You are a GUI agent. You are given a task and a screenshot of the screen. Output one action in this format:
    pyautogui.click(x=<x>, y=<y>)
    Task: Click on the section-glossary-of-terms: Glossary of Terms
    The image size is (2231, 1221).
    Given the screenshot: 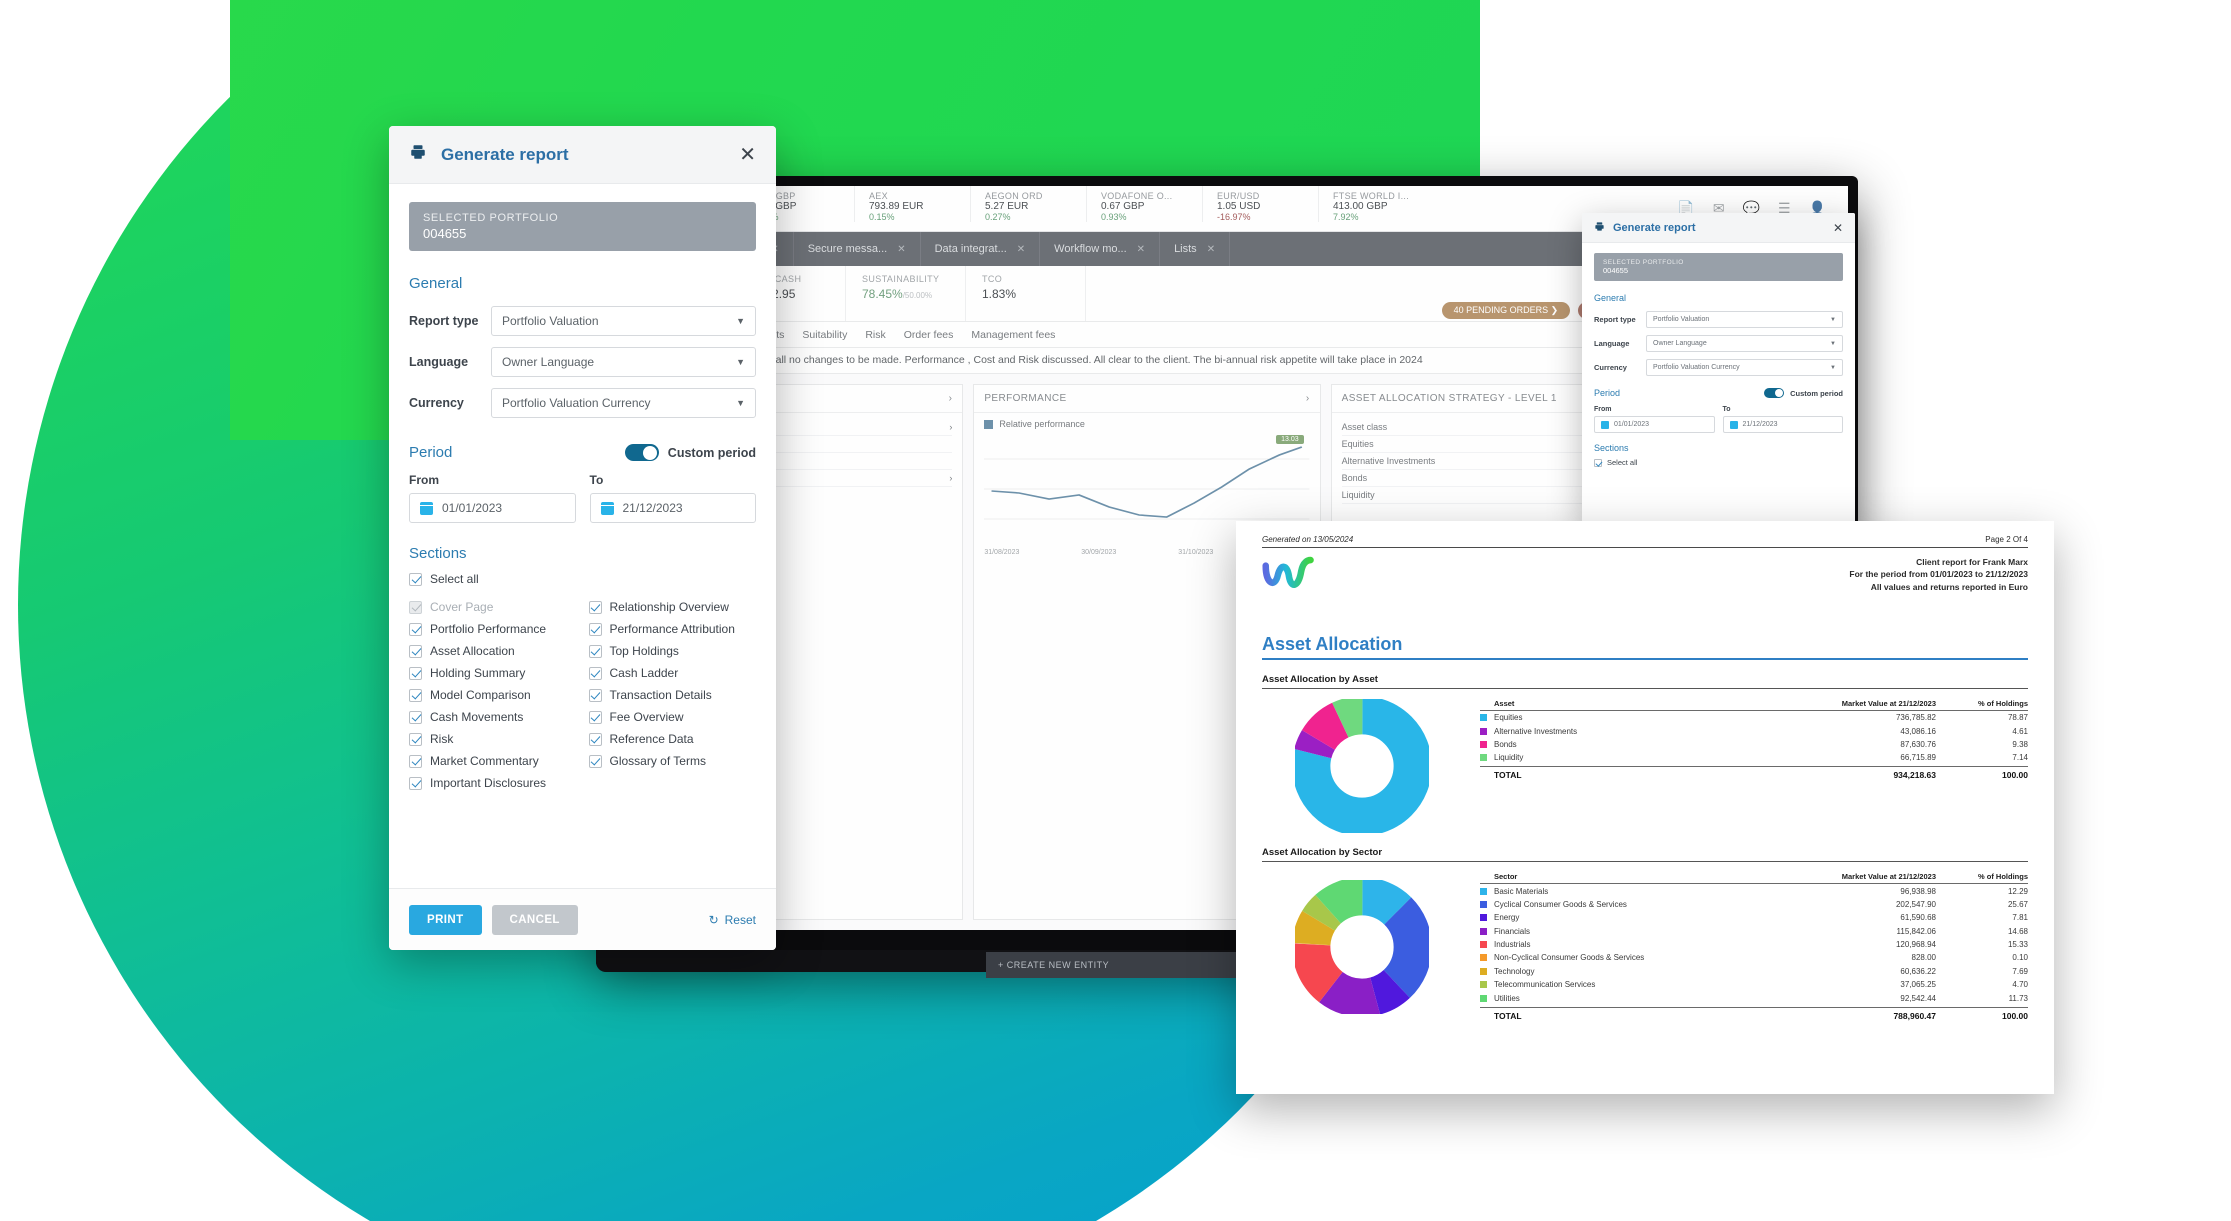 What is the action you would take?
    pyautogui.click(x=672, y=761)
    